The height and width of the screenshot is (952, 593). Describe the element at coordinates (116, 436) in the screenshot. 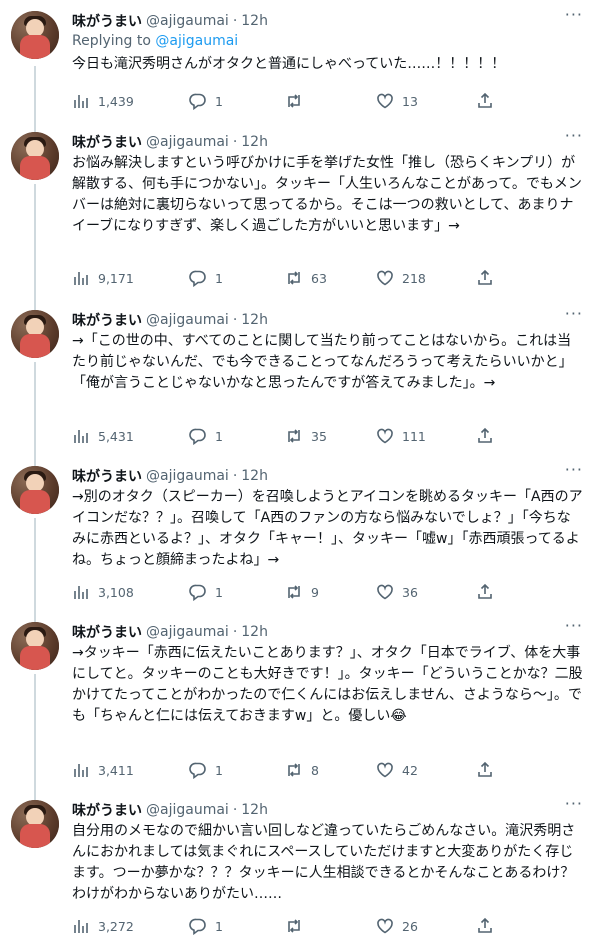

I see `views-count: 5,431` at that location.